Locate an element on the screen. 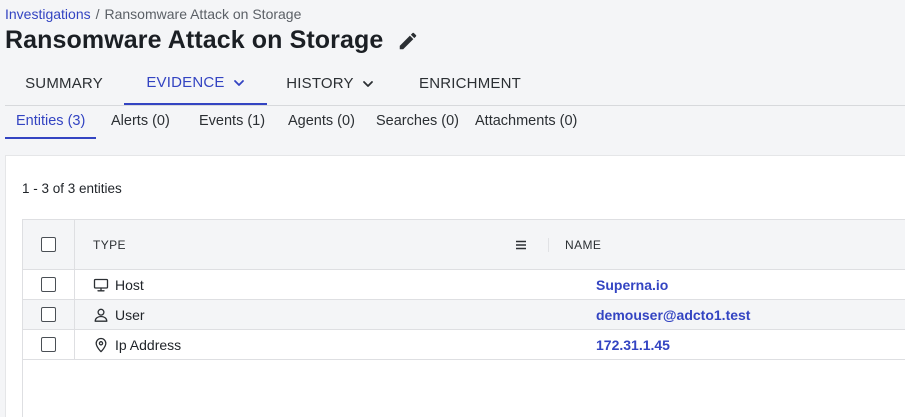 The image size is (905, 417). title-row: Ransomware Attack on Storage is located at coordinates (212, 40).